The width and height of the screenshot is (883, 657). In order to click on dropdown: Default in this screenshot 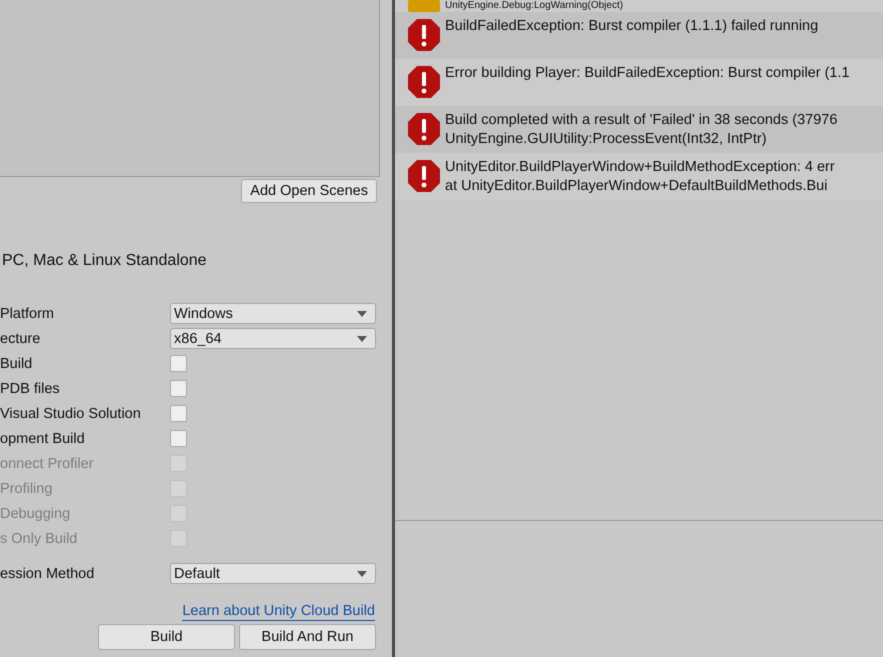, I will do `click(273, 573)`.